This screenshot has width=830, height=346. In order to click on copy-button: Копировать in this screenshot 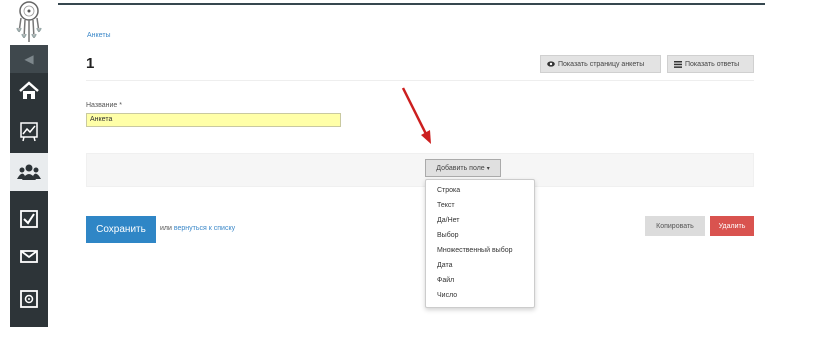, I will do `click(675, 226)`.